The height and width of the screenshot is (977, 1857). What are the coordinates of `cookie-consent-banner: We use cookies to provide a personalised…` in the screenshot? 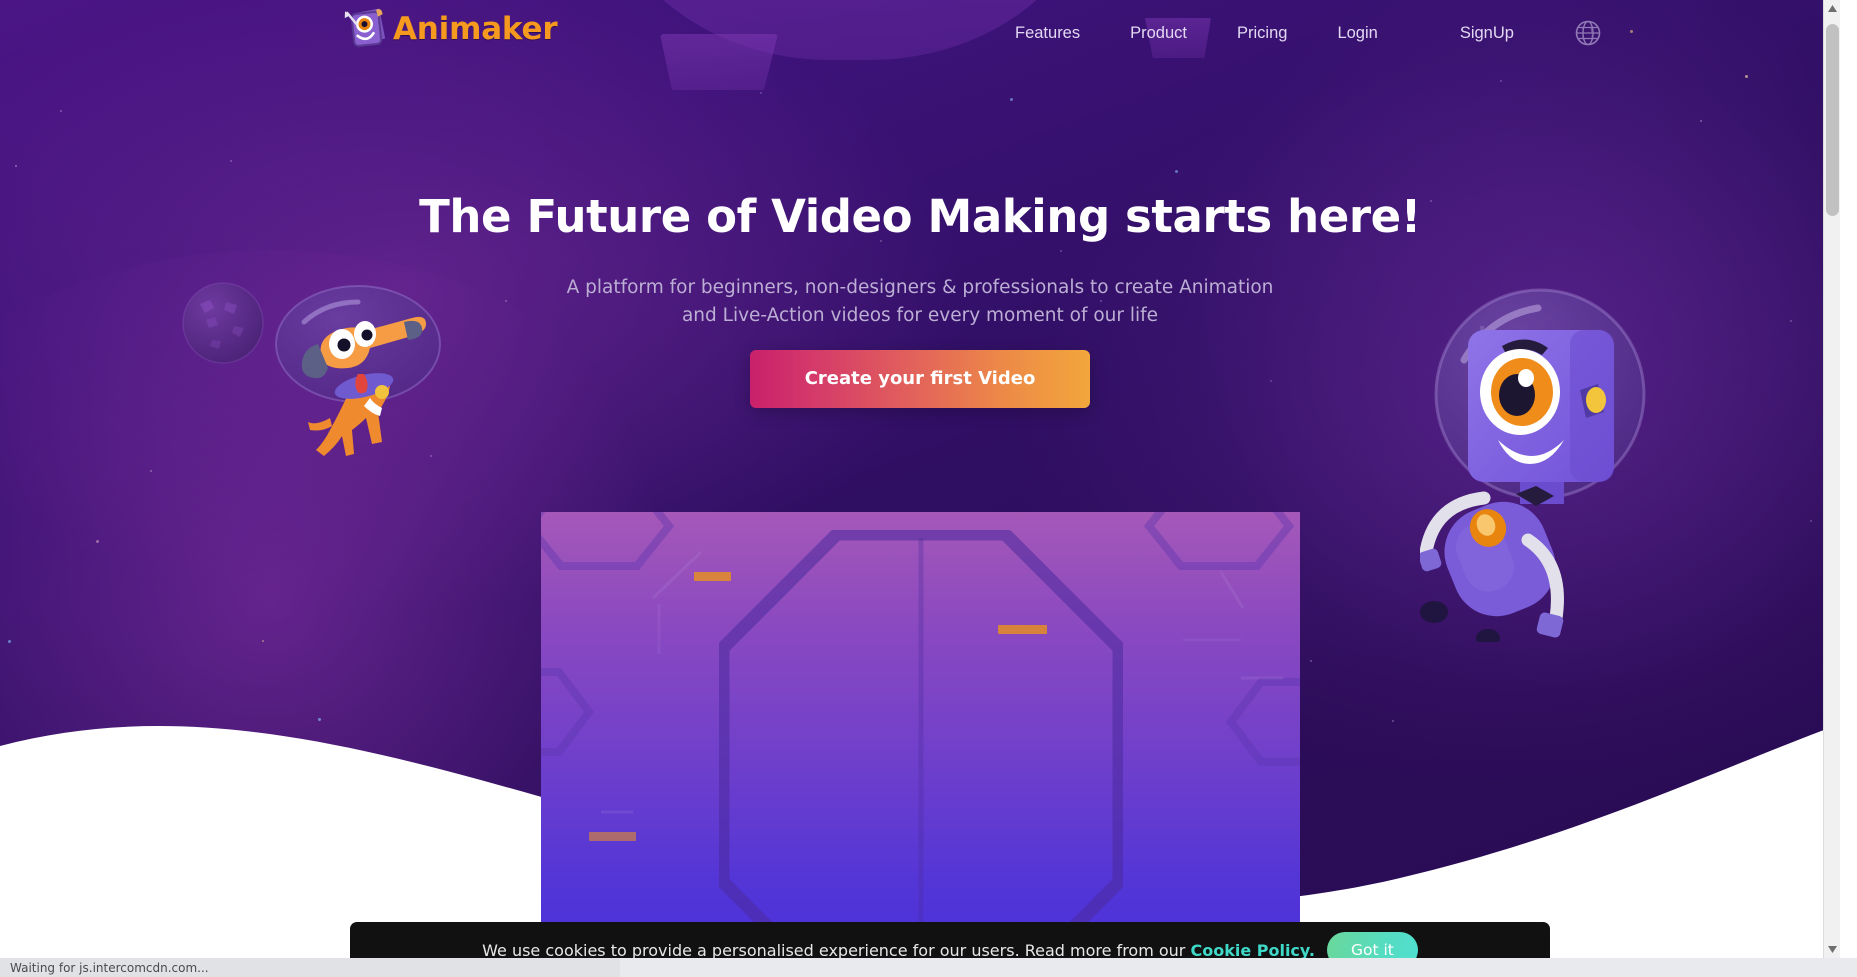 It's located at (950, 940).